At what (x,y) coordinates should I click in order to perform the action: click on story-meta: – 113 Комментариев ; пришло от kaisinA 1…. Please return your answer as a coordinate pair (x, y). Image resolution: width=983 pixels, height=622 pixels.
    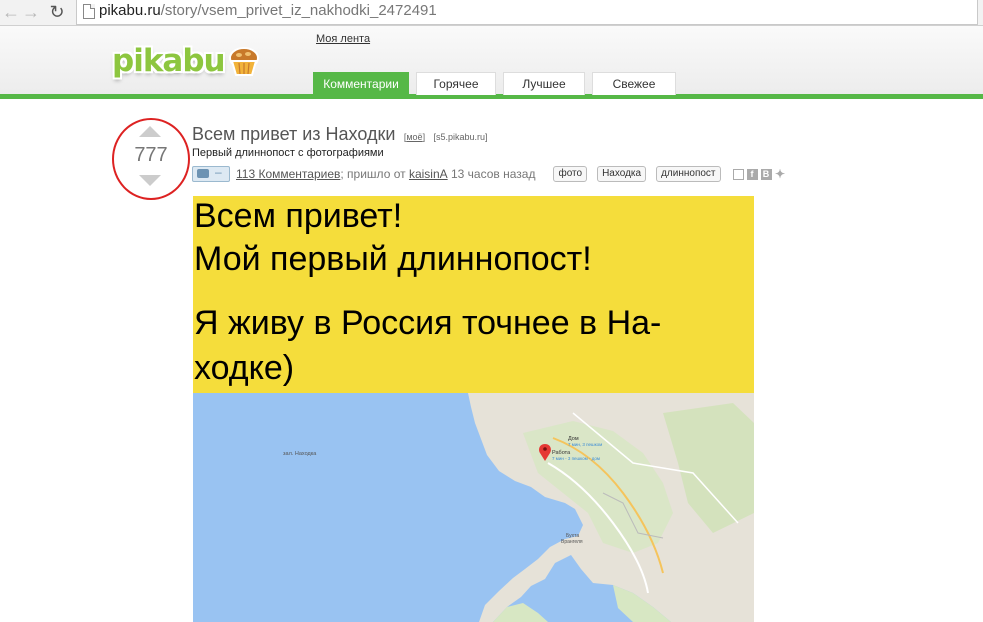
    Looking at the image, I should click on (489, 174).